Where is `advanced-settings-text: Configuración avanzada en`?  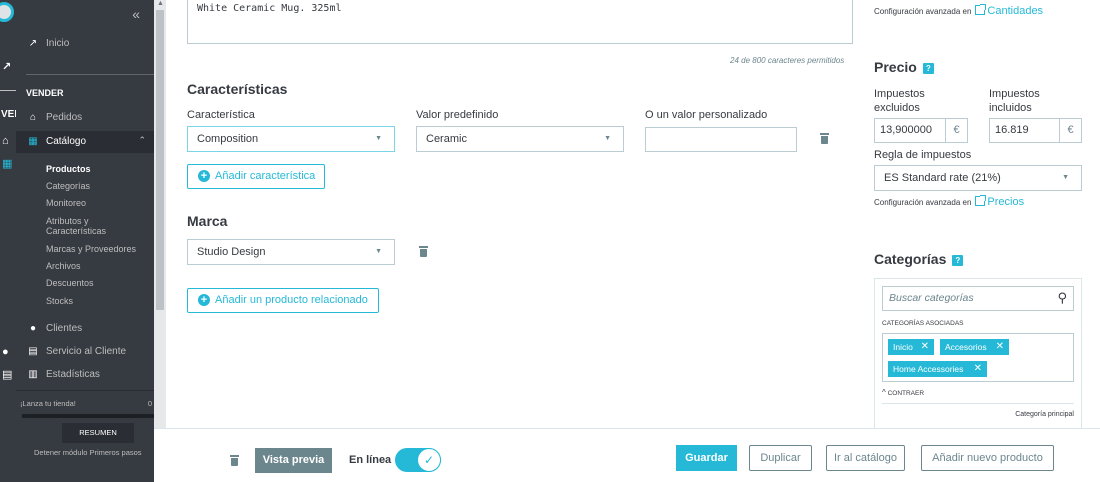
advanced-settings-text: Configuración avanzada en is located at coordinates (923, 202).